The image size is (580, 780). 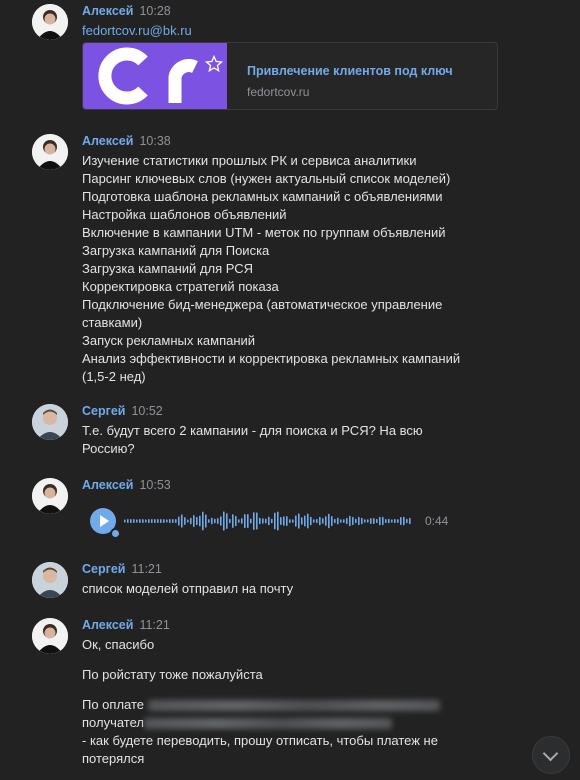 What do you see at coordinates (137, 31) in the screenshot?
I see `email-link: fedortcov.ru@bk.ru` at bounding box center [137, 31].